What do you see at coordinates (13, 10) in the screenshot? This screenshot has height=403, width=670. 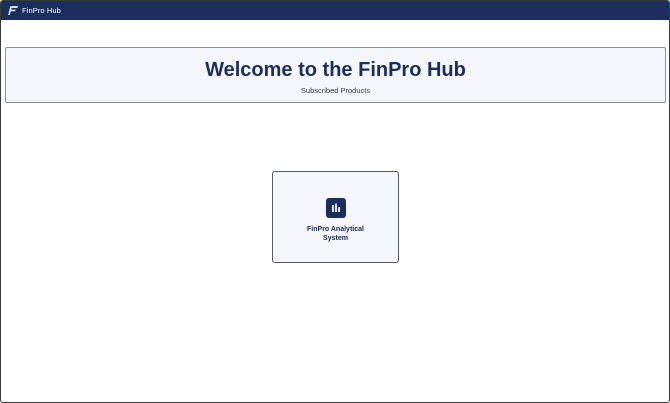 I see `finpro-logo-icon` at bounding box center [13, 10].